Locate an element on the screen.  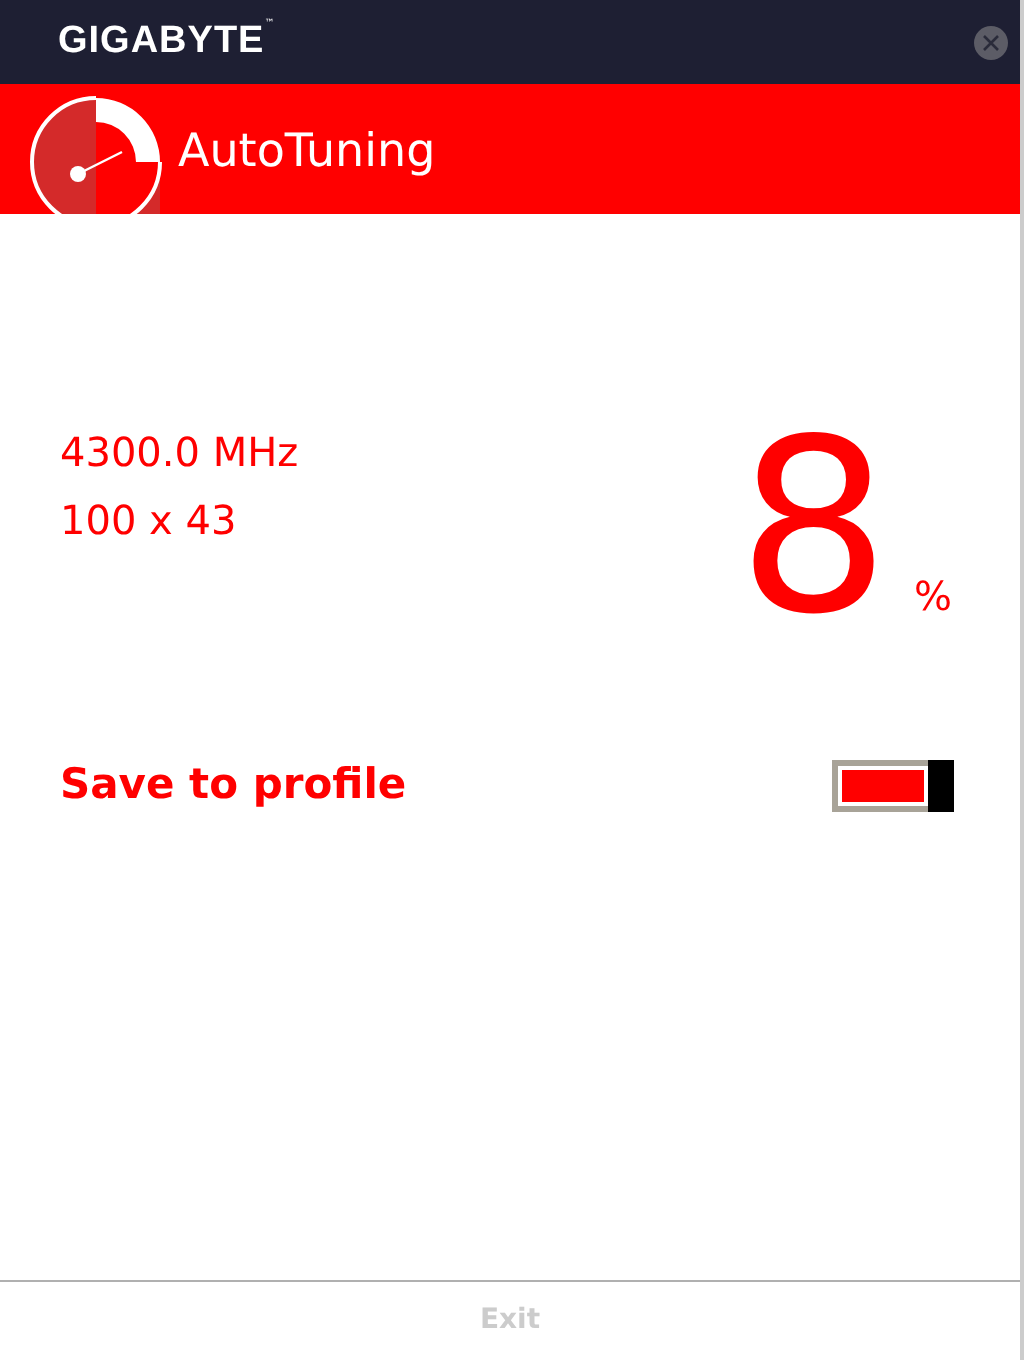
close-icon is located at coordinates (991, 42).